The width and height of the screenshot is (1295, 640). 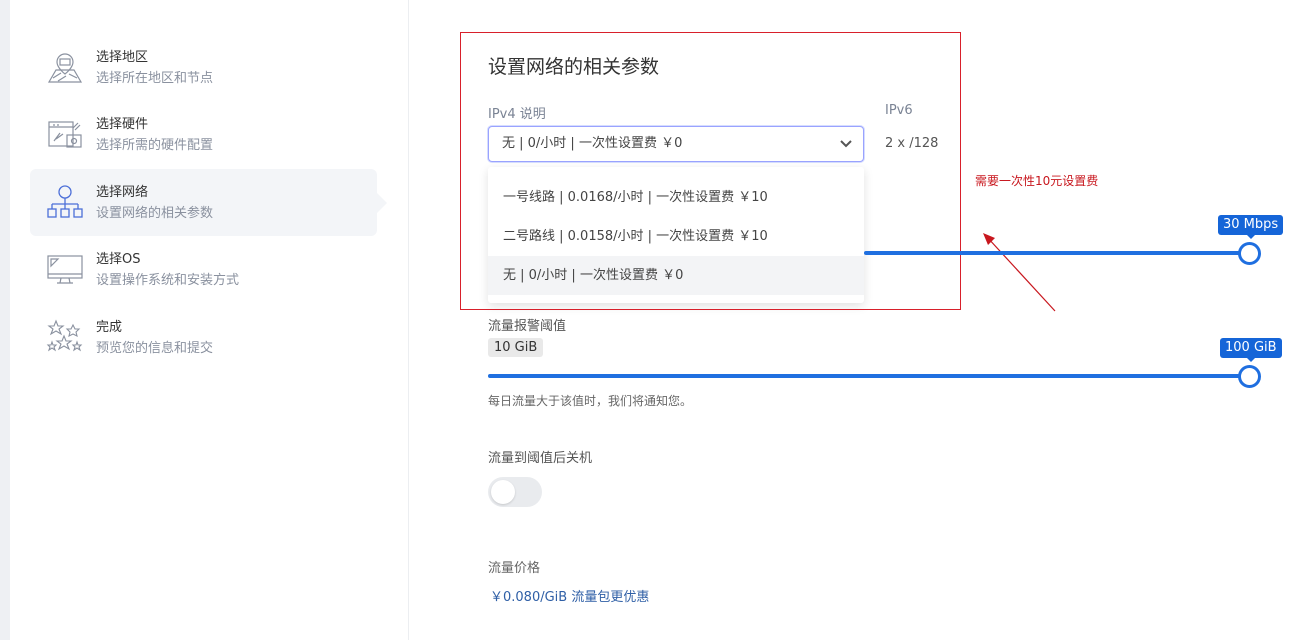 What do you see at coordinates (1249, 253) in the screenshot?
I see `bandwidth-slider-handle` at bounding box center [1249, 253].